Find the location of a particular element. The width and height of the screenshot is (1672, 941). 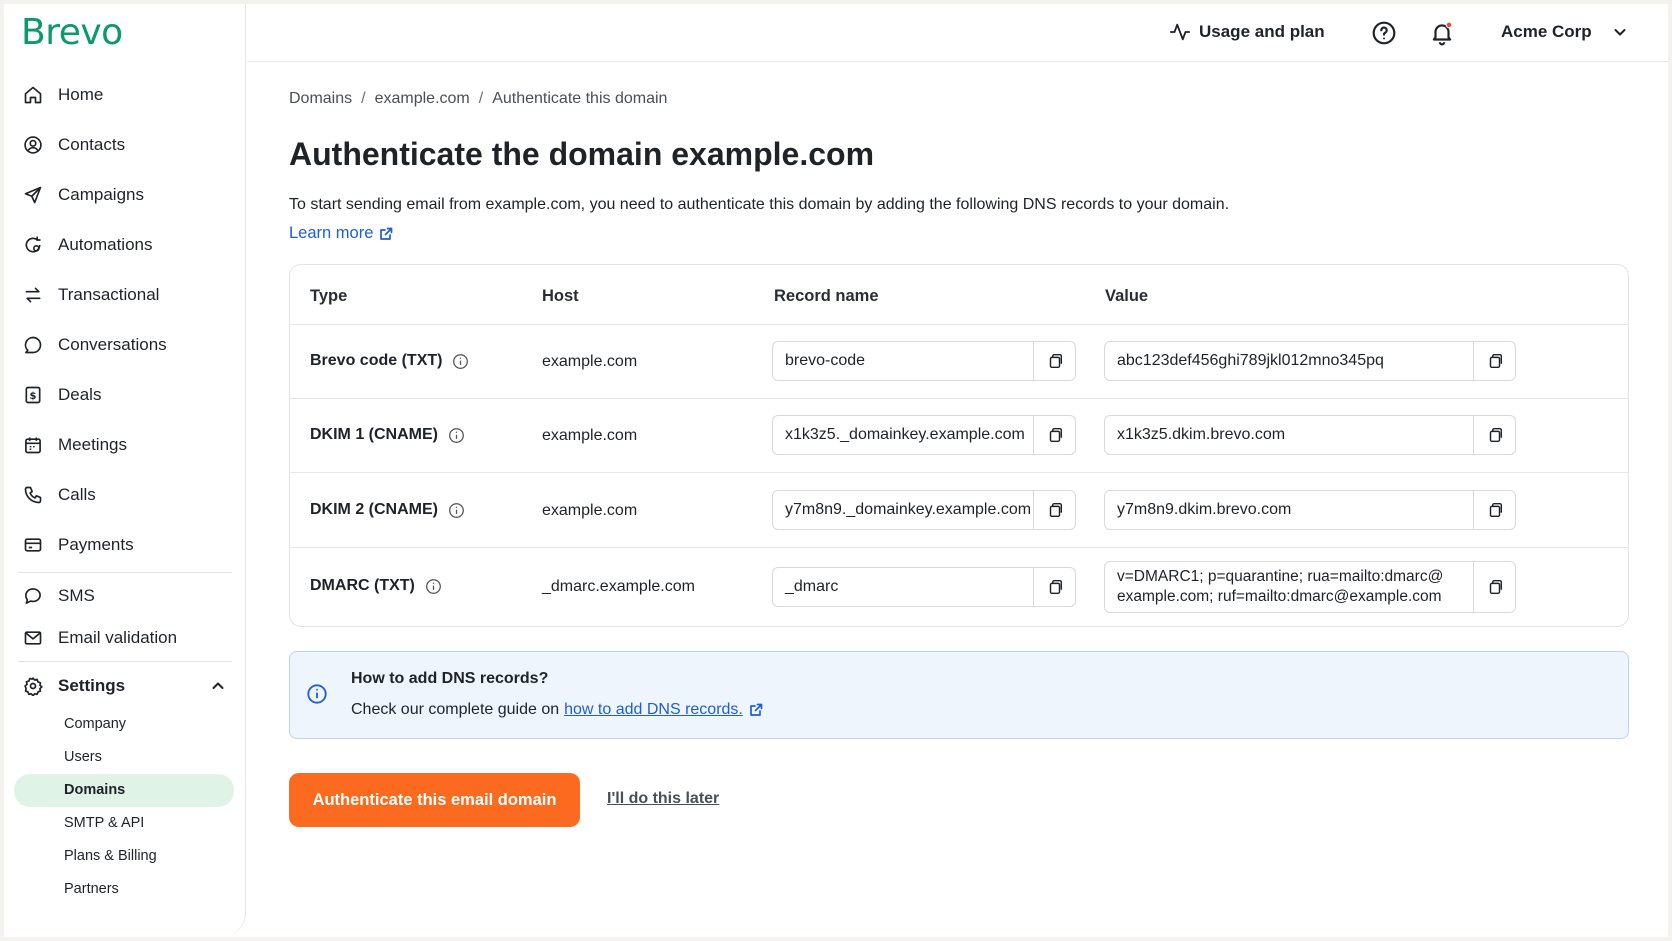

record-value-field: abc123def456ghi789jkl012mno345pq is located at coordinates (1310, 361).